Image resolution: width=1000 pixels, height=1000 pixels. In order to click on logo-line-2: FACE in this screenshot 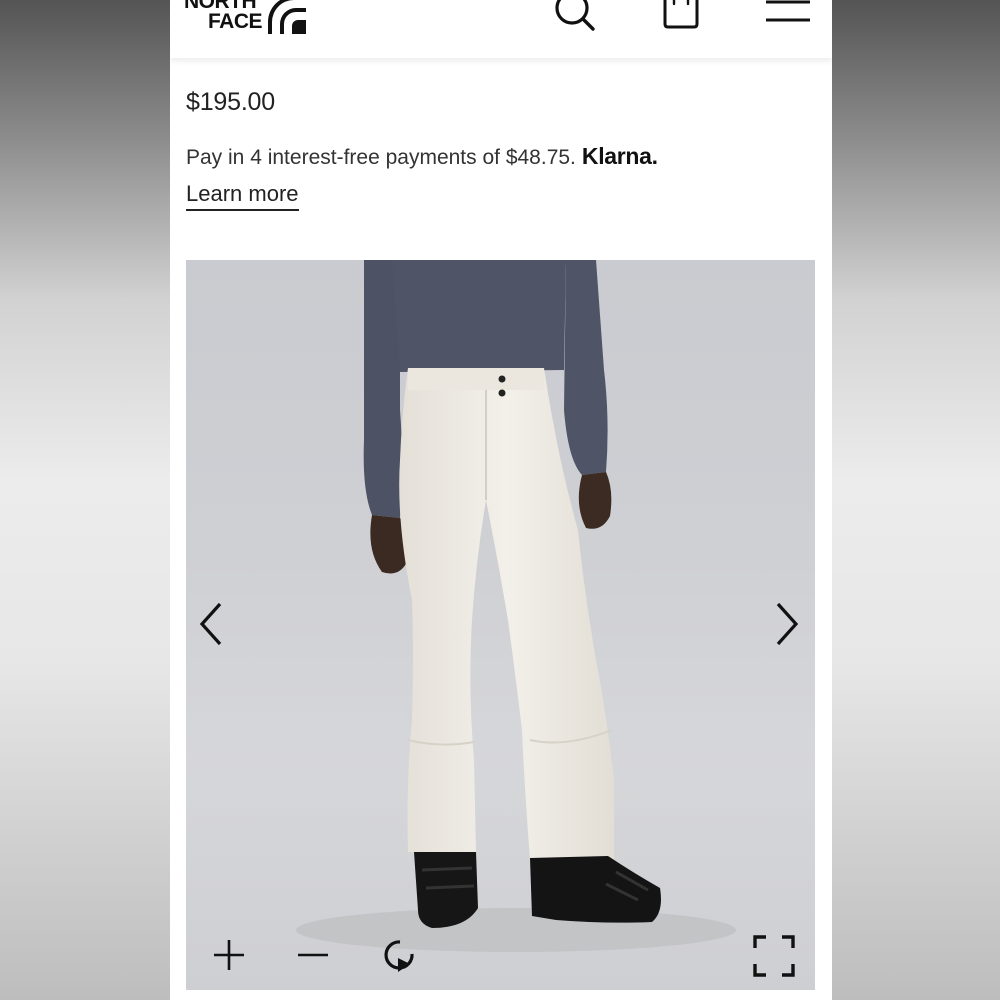, I will do `click(235, 21)`.